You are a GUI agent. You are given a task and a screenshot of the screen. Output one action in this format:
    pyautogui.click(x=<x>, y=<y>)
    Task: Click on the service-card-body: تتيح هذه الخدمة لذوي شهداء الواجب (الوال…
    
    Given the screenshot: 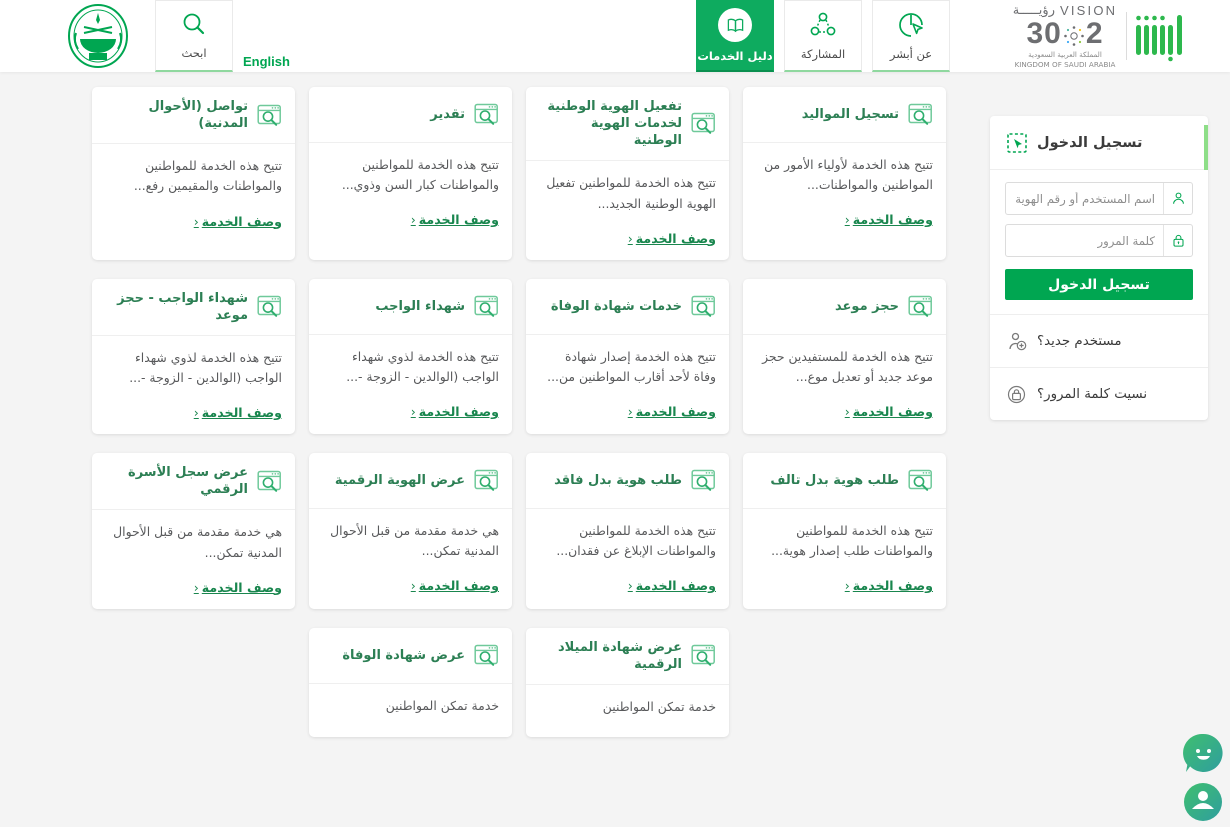 What is the action you would take?
    pyautogui.click(x=193, y=362)
    